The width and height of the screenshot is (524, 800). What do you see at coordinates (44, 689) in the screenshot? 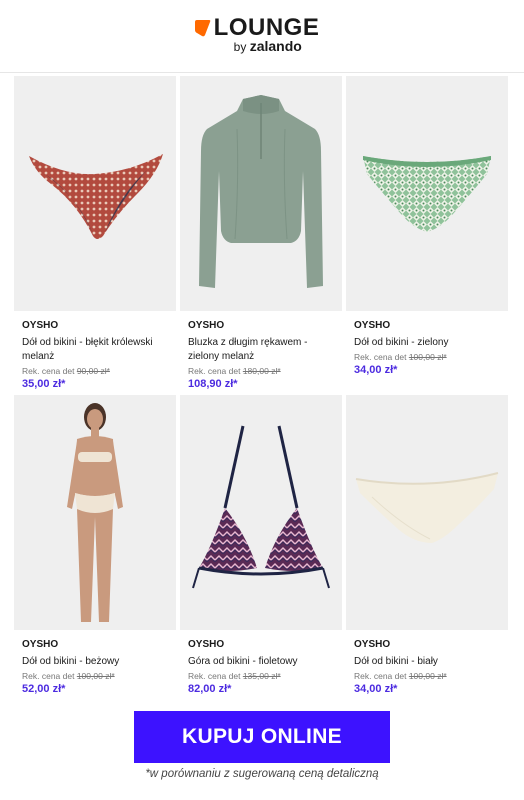
I see `product-price: 52,00 zł*` at bounding box center [44, 689].